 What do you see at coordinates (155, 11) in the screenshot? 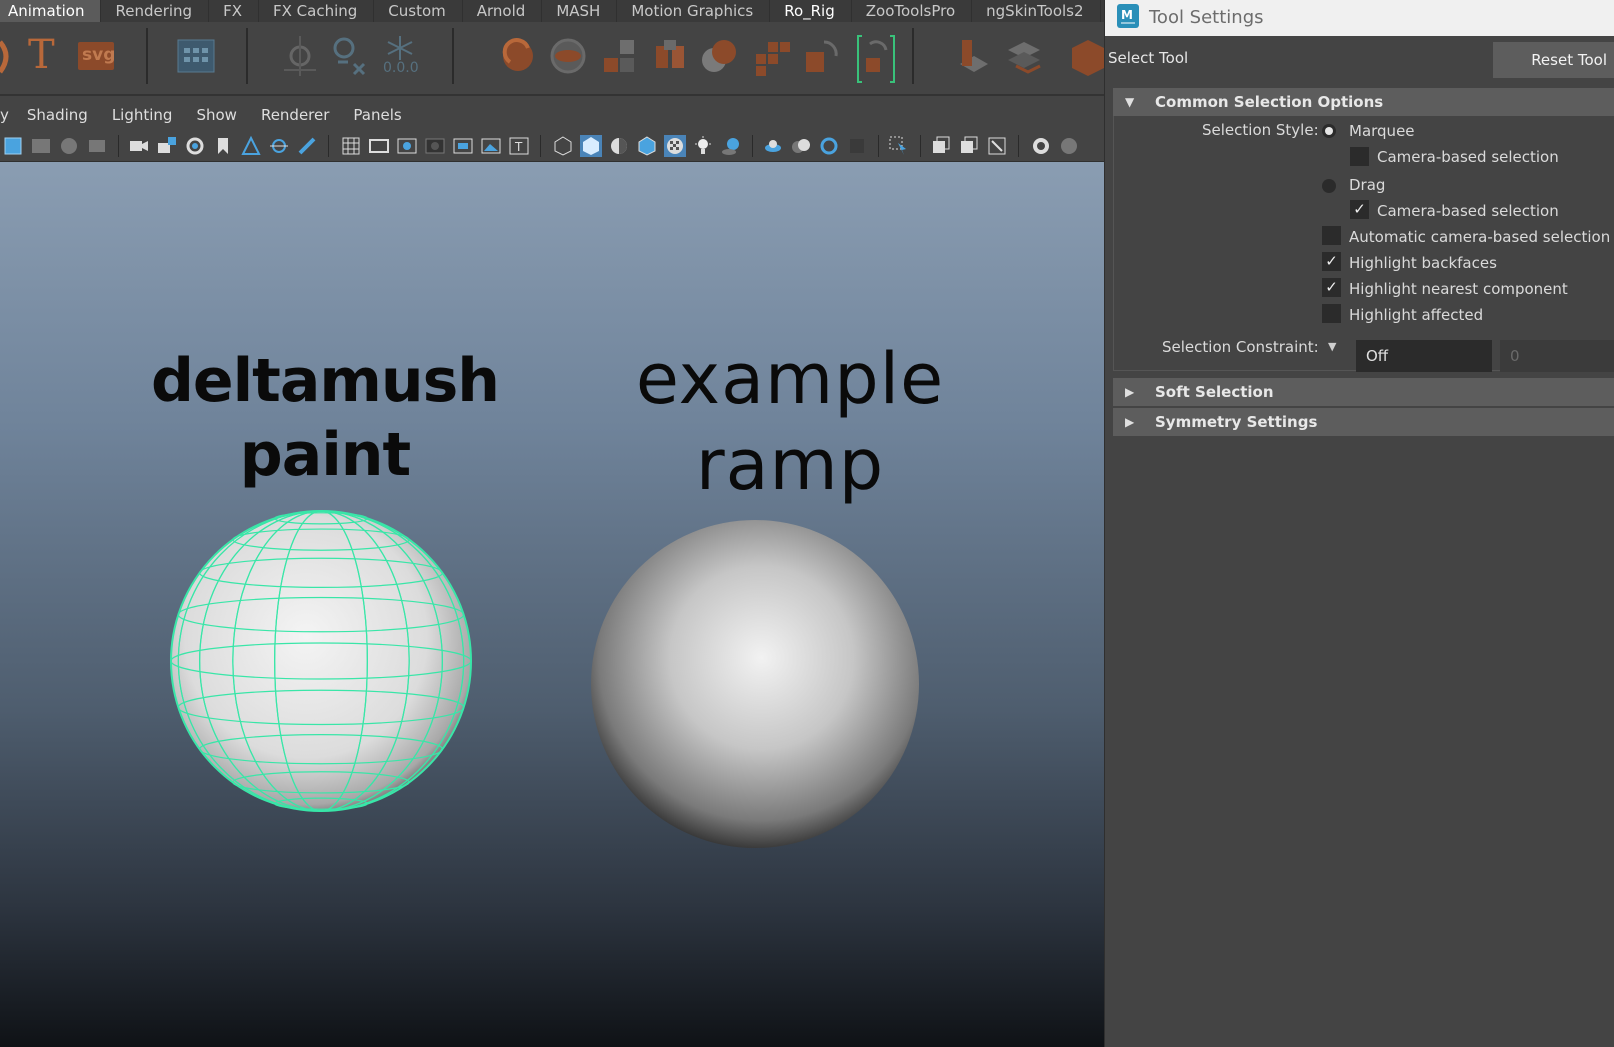
I see `shelf-tab-rendering: Rendering` at bounding box center [155, 11].